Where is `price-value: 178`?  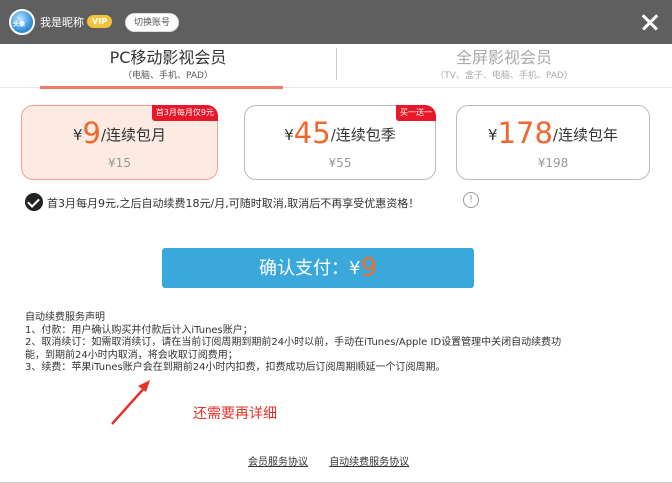 price-value: 178 is located at coordinates (525, 133).